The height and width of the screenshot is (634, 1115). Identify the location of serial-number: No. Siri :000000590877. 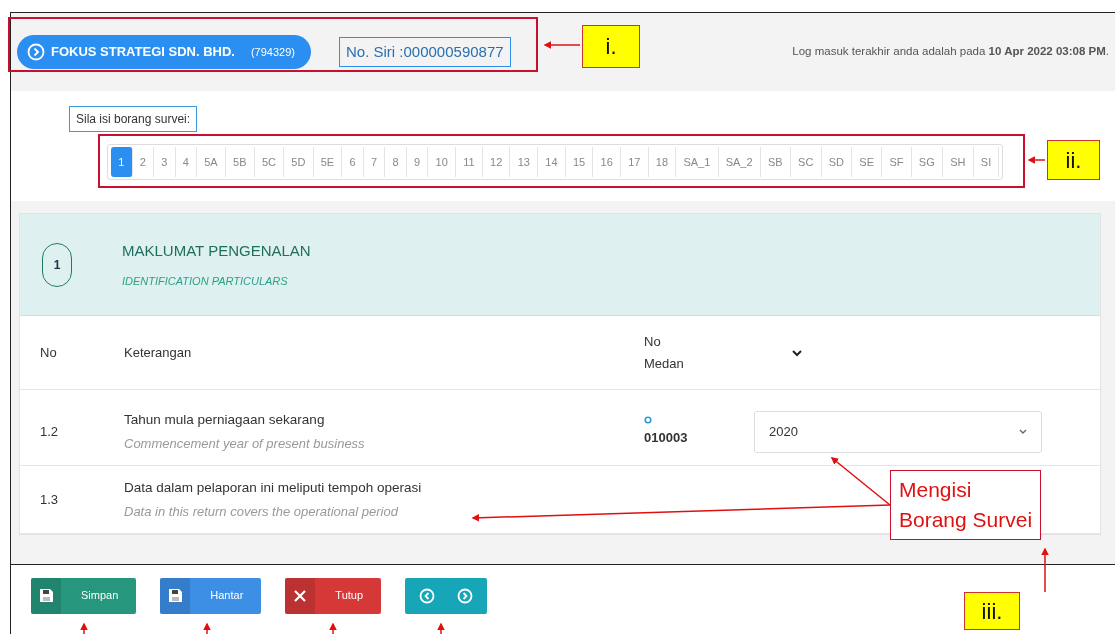
(425, 52).